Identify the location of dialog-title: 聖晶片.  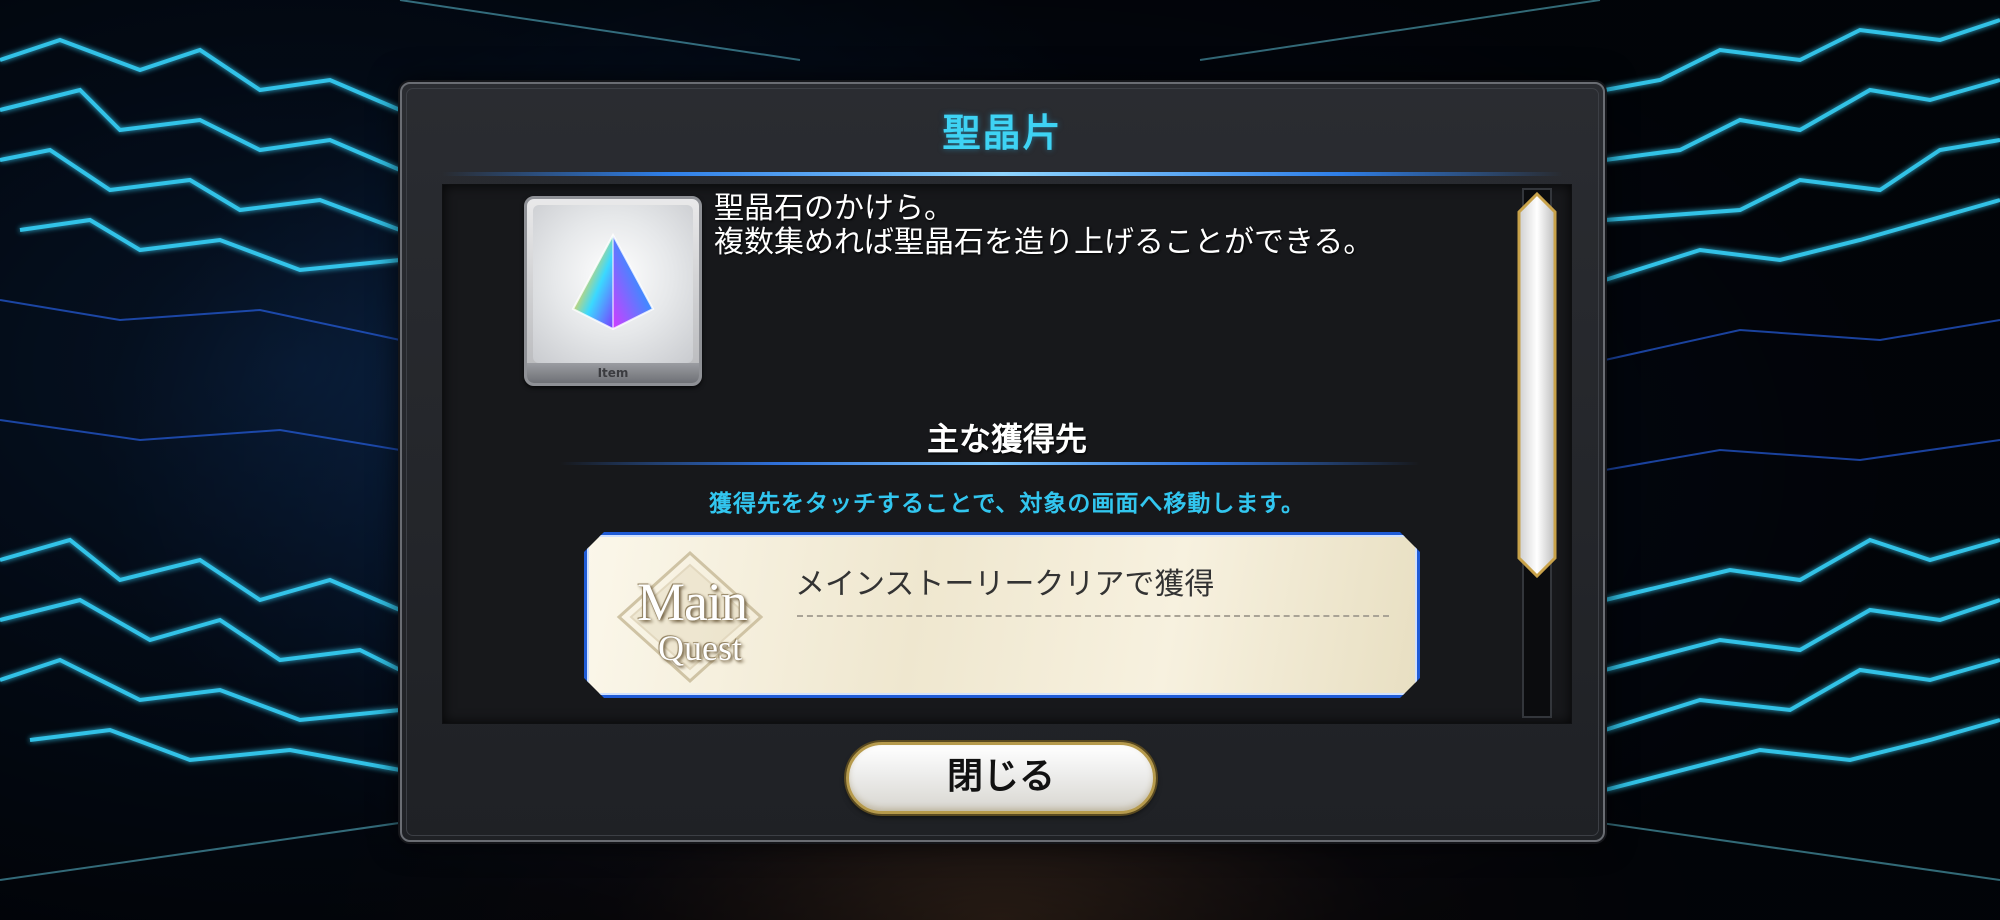
(1002, 133).